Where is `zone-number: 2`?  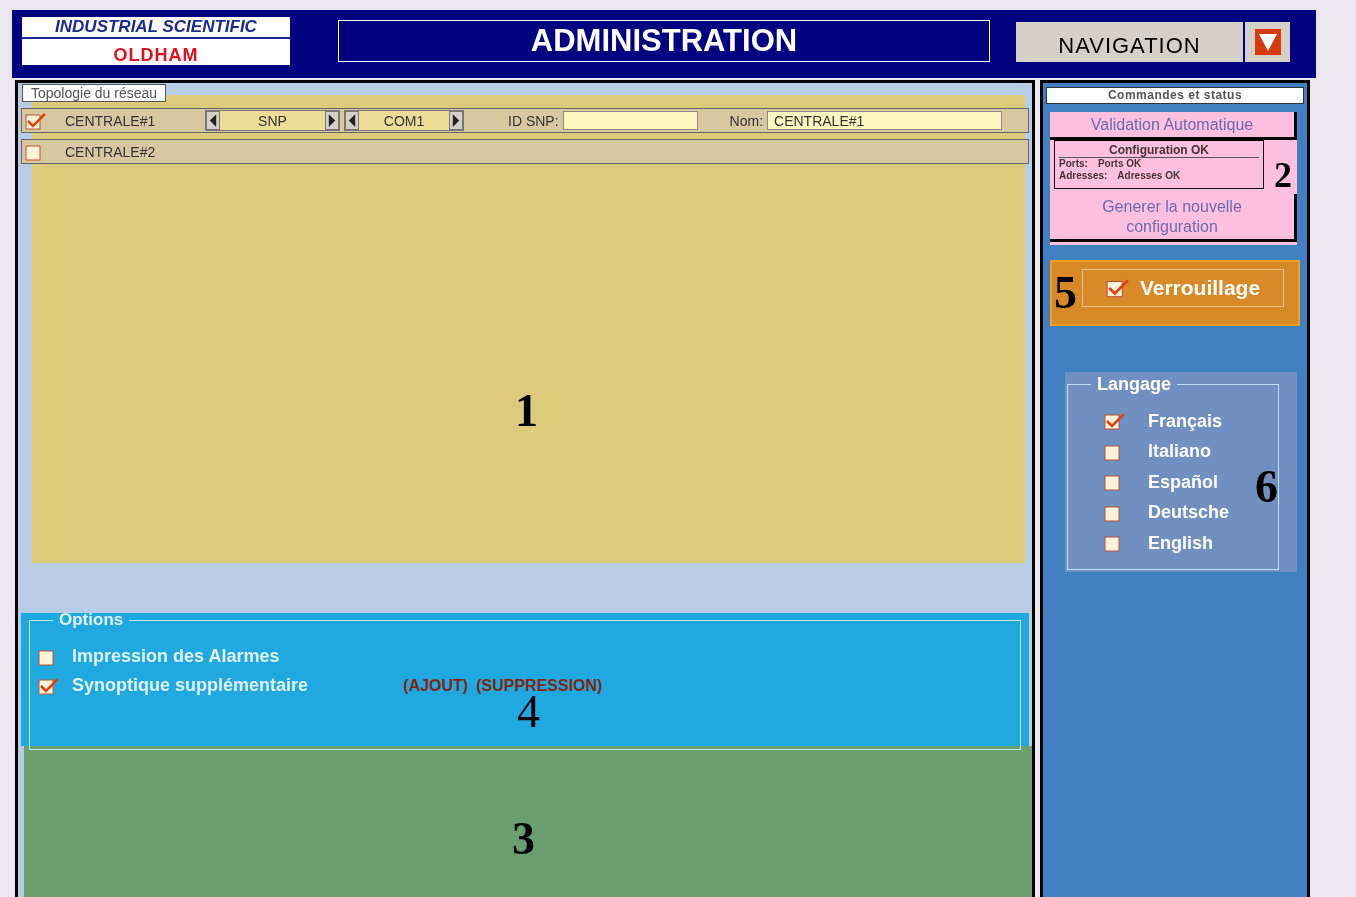
zone-number: 2 is located at coordinates (1283, 175).